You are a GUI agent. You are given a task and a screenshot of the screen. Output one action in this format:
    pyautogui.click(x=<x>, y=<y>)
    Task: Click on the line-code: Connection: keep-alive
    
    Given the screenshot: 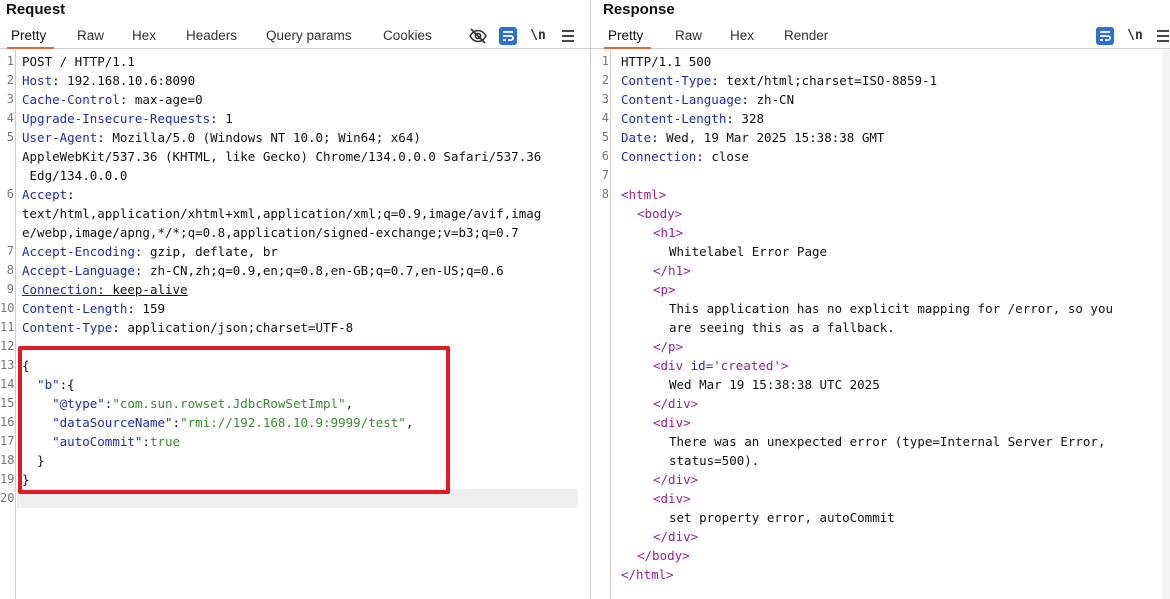 What is the action you would take?
    pyautogui.click(x=105, y=289)
    